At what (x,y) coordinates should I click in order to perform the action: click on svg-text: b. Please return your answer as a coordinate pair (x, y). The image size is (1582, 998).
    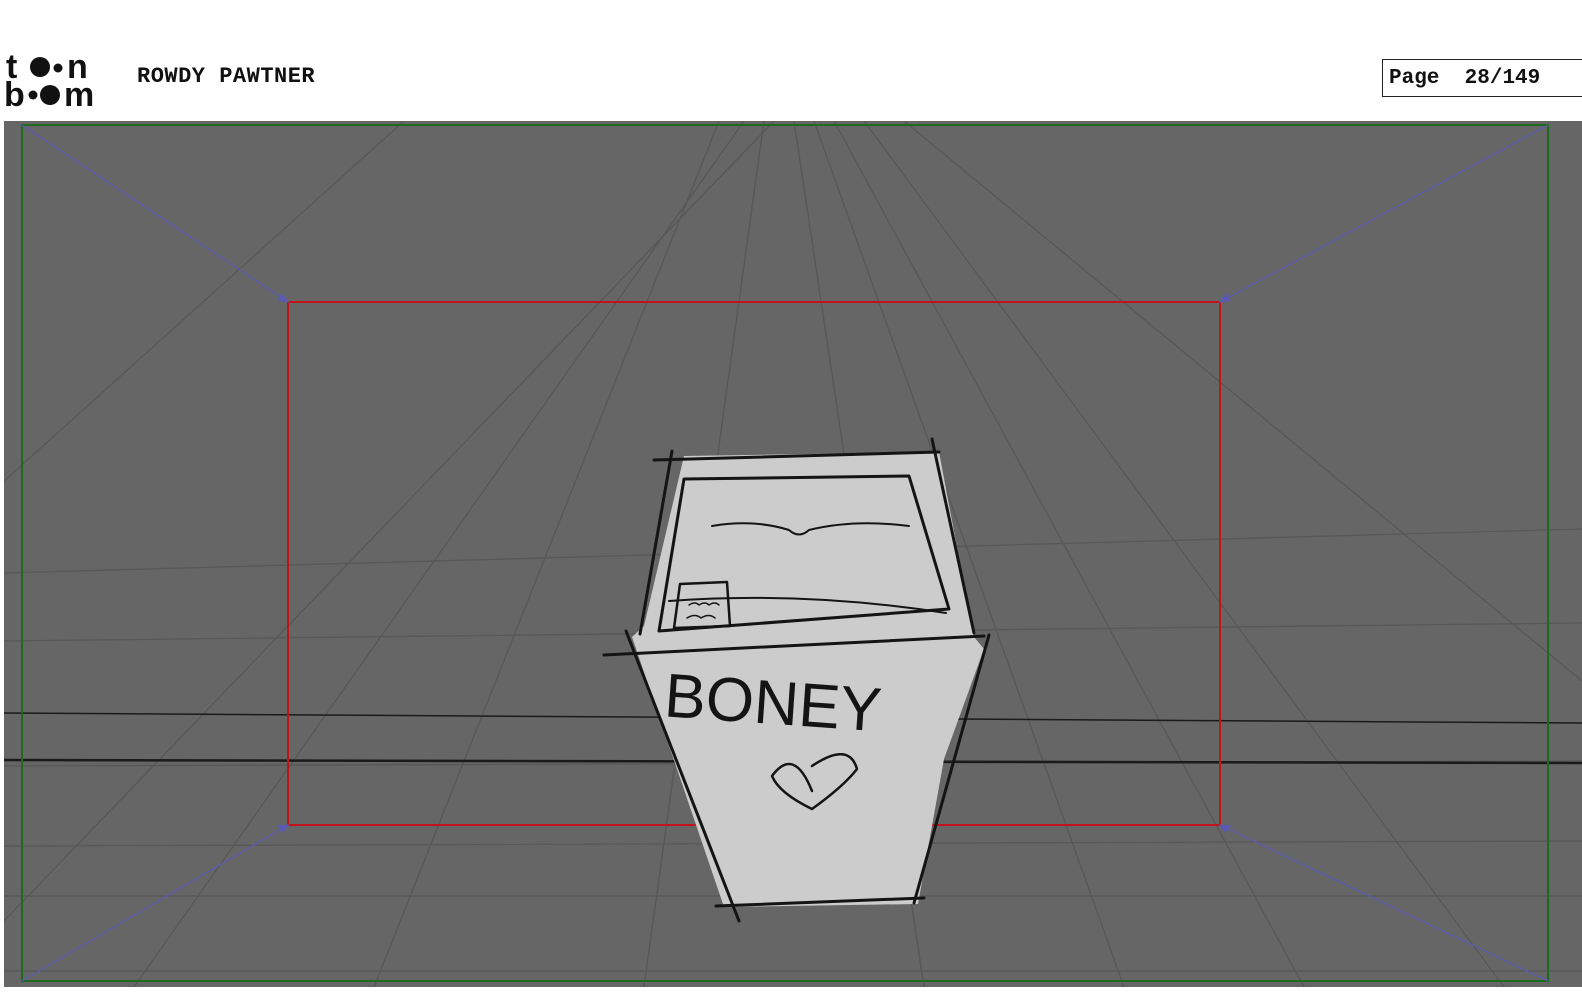
    Looking at the image, I should click on (14, 93).